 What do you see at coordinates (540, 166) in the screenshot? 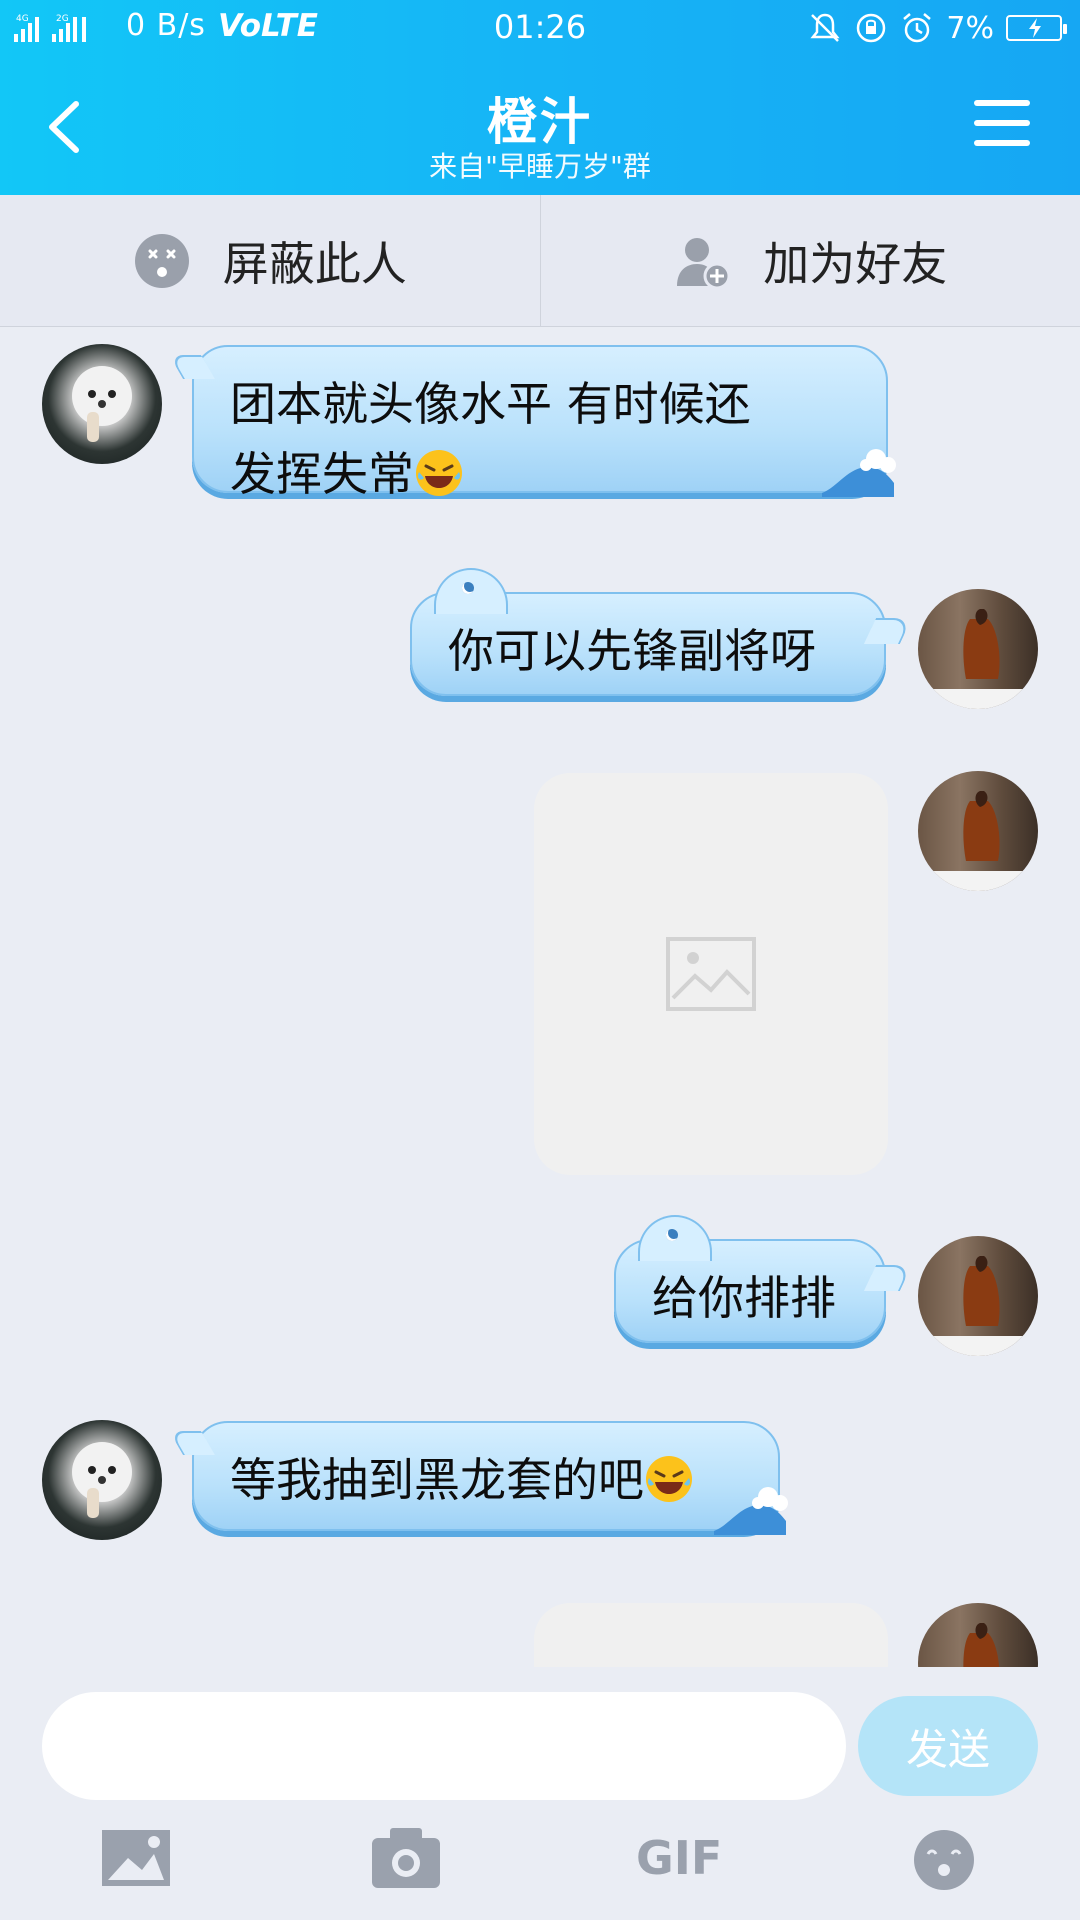
I see `chat-subtitle: 来自"早睡万岁"群` at bounding box center [540, 166].